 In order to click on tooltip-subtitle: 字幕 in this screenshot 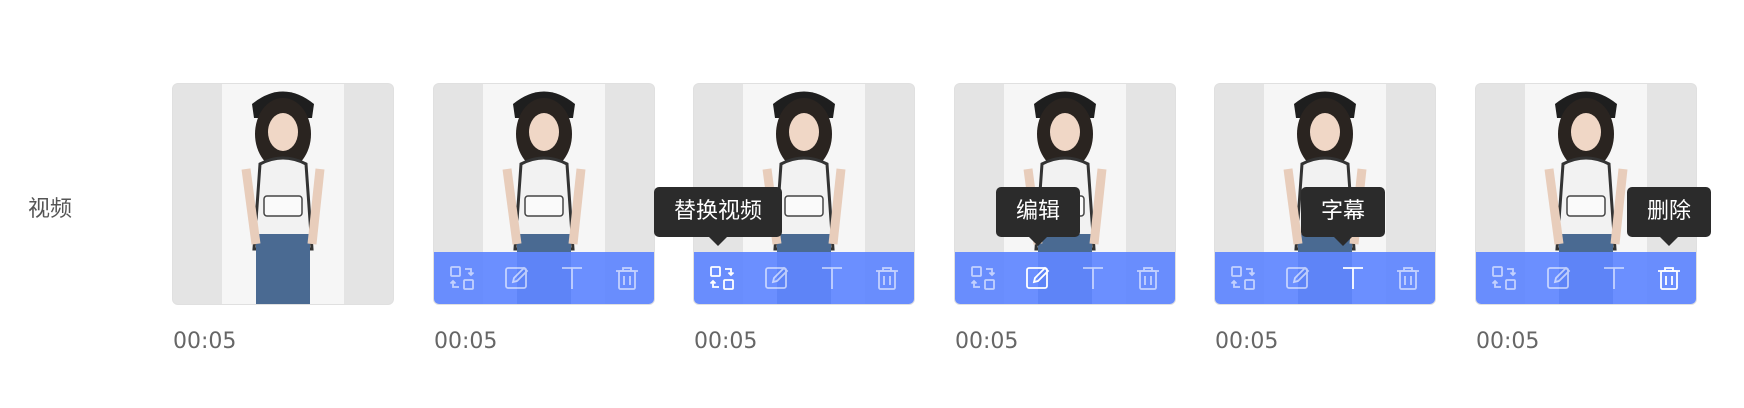, I will do `click(1343, 216)`.